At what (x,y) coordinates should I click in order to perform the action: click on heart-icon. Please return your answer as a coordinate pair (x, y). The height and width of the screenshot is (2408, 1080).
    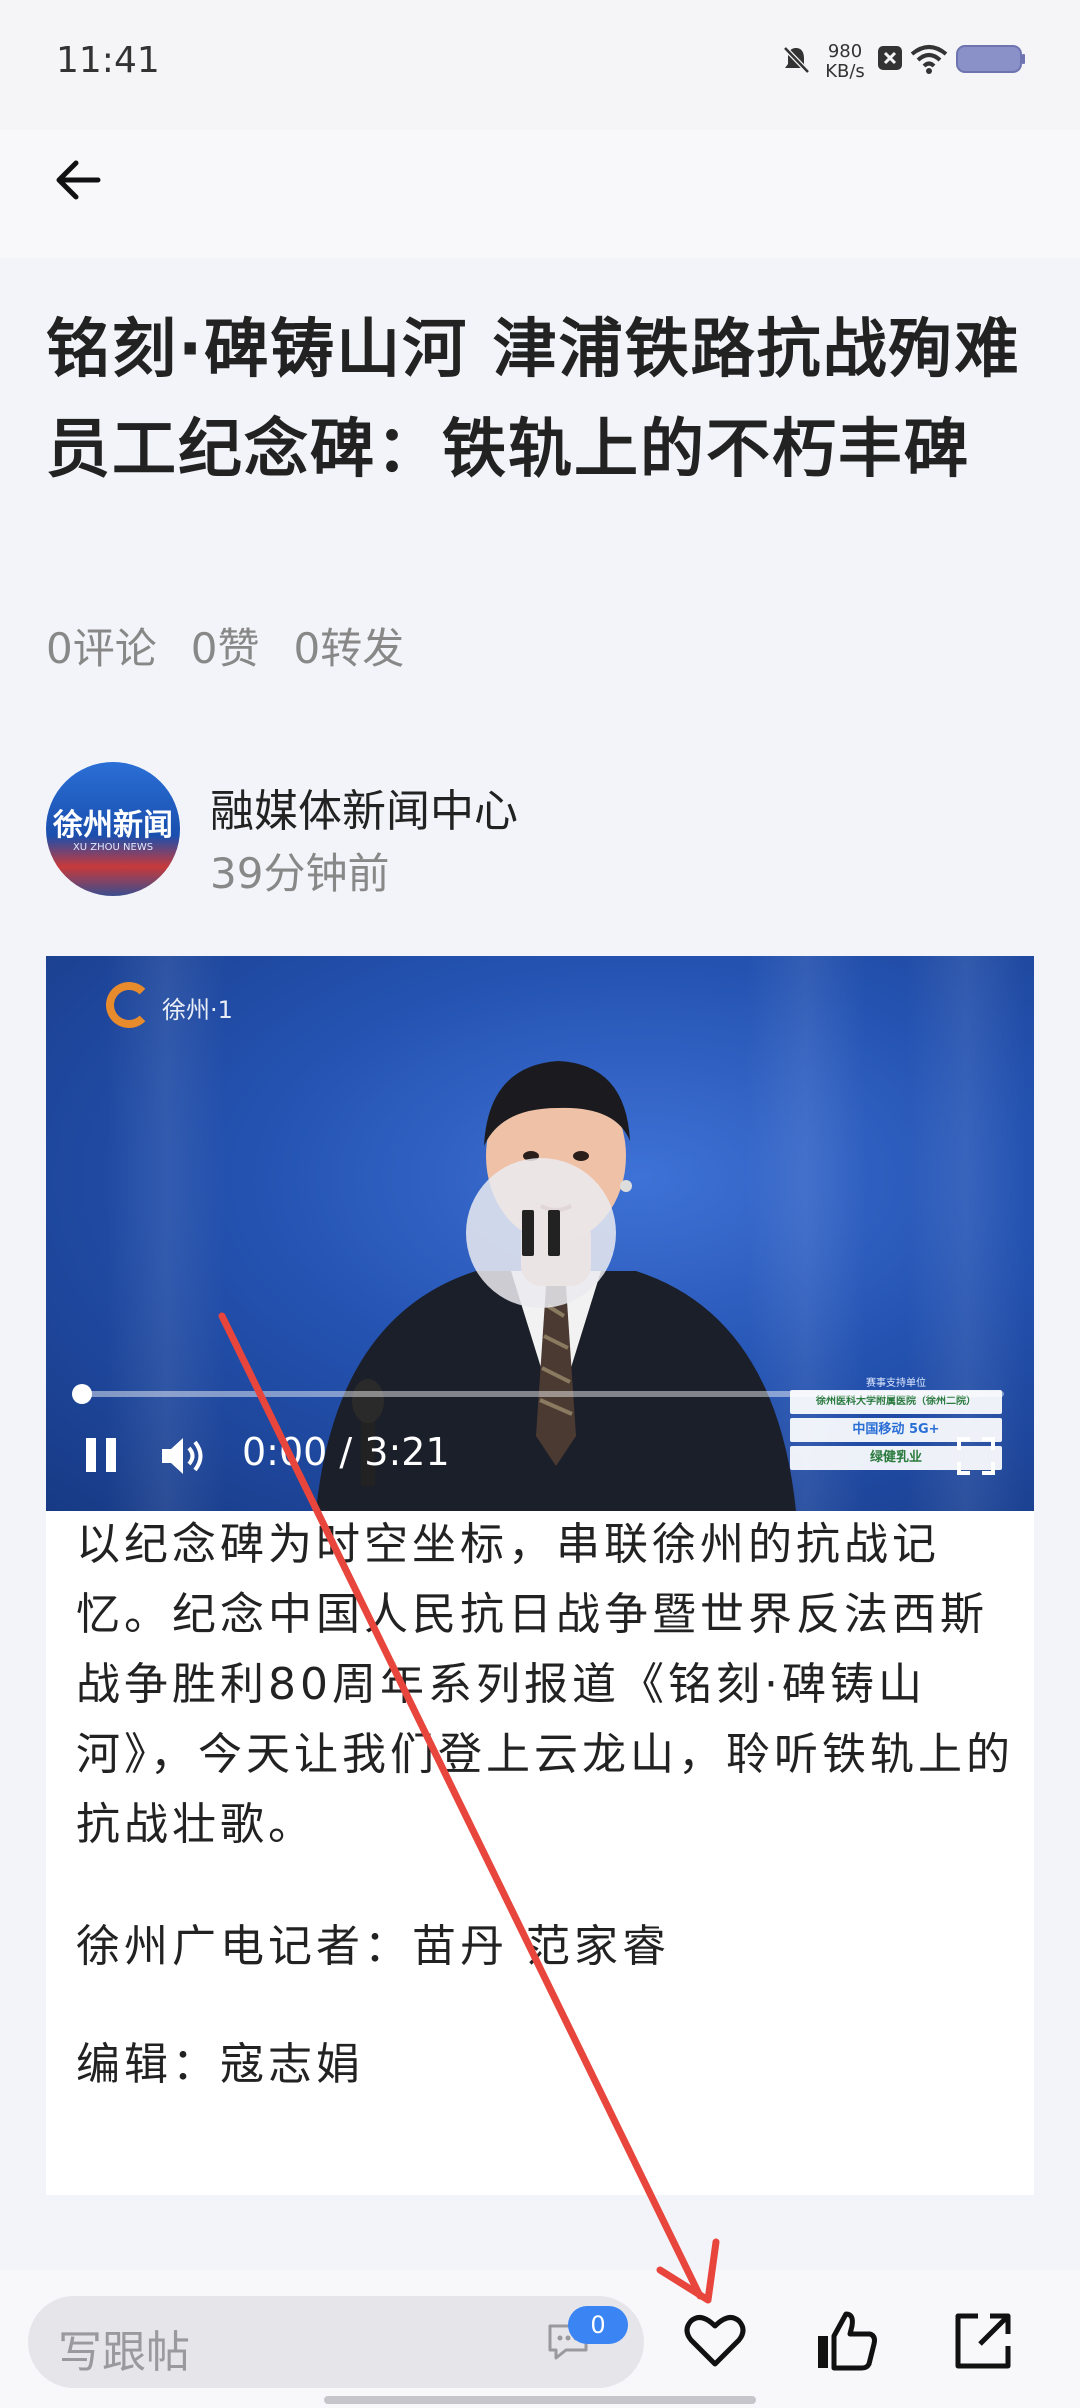
    Looking at the image, I should click on (715, 2341).